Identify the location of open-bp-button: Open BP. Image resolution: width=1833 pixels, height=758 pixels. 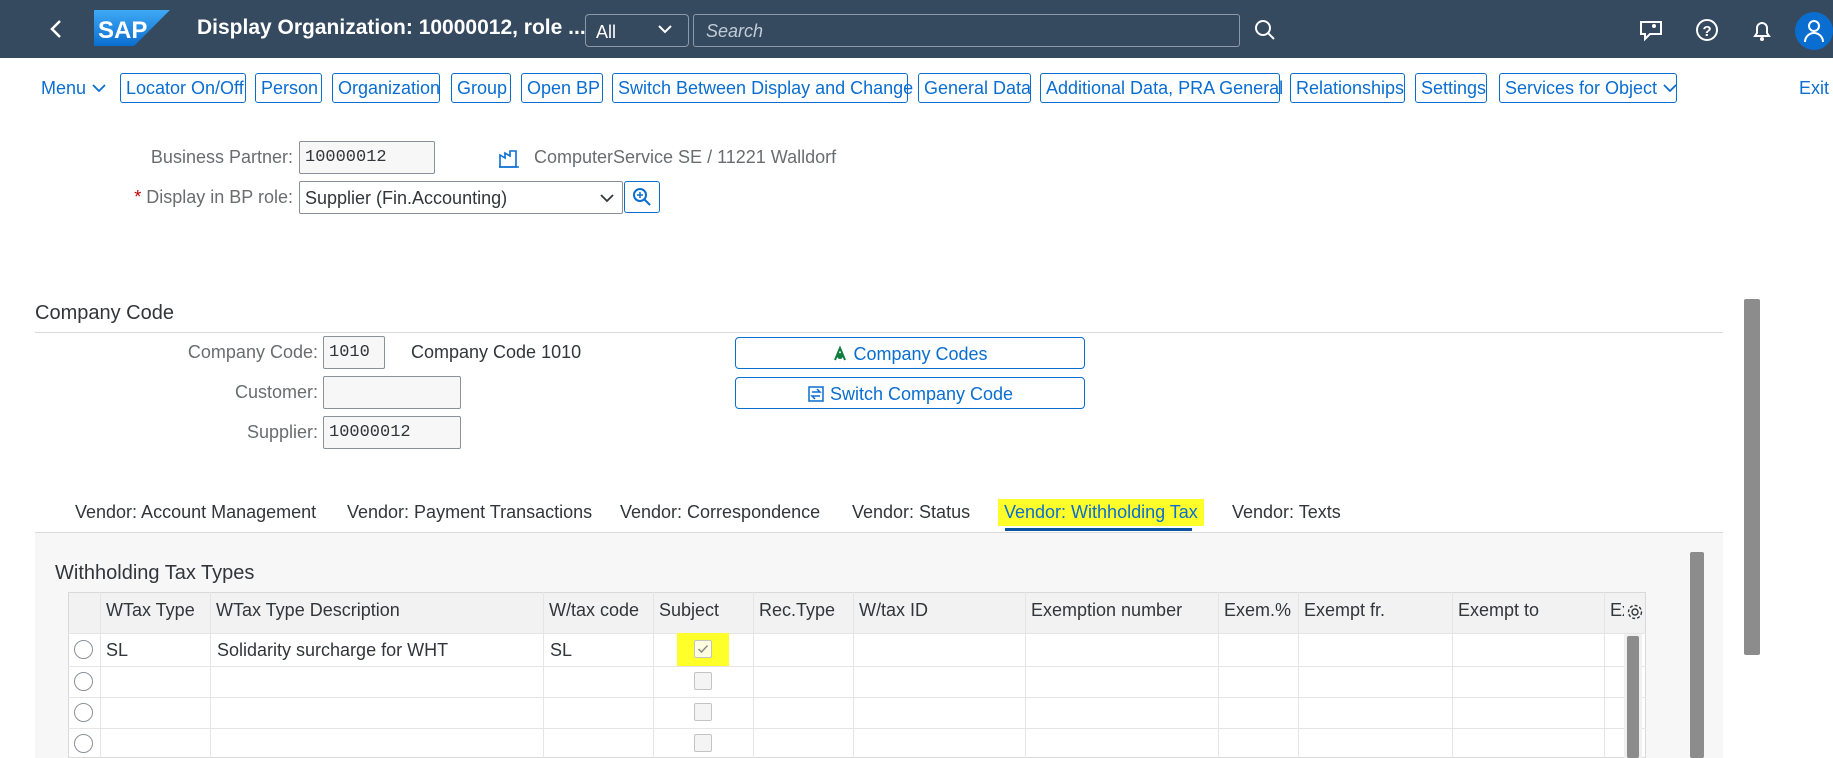
(562, 88).